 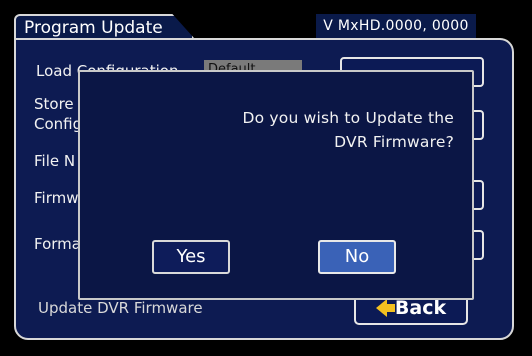 I want to click on update-dvr-firmware-label: Update DVR Firmware, so click(x=120, y=308).